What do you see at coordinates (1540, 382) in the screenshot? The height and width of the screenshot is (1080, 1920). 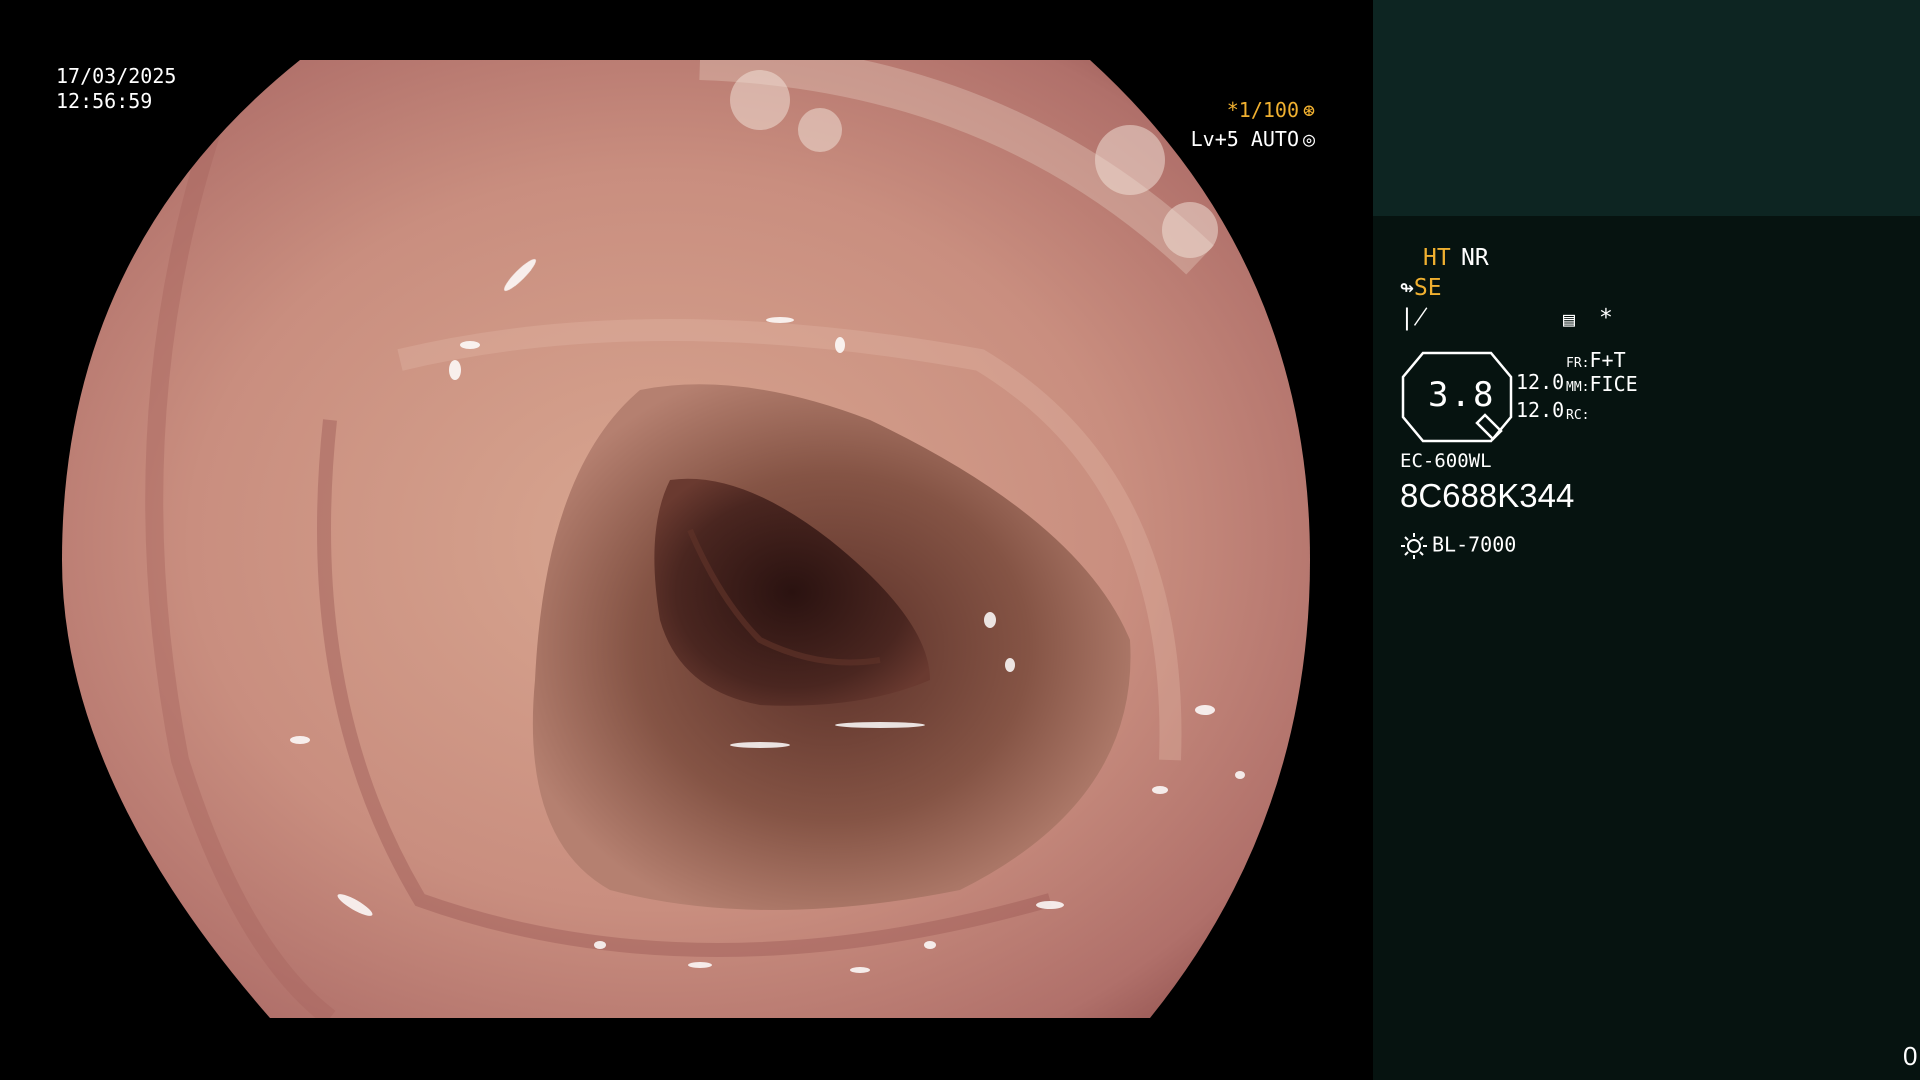 I see `setting-value-top: 12.0` at bounding box center [1540, 382].